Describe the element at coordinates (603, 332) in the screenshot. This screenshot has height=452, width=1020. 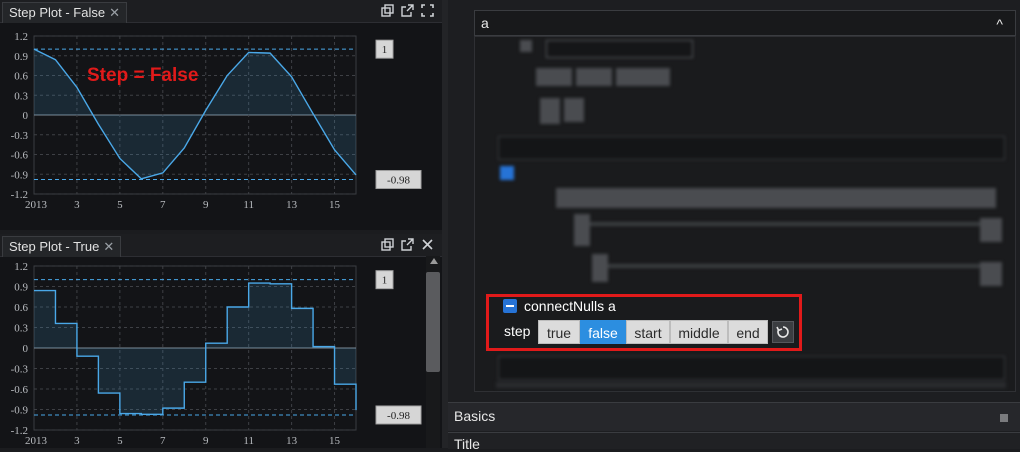
I see `step-option-false: false` at that location.